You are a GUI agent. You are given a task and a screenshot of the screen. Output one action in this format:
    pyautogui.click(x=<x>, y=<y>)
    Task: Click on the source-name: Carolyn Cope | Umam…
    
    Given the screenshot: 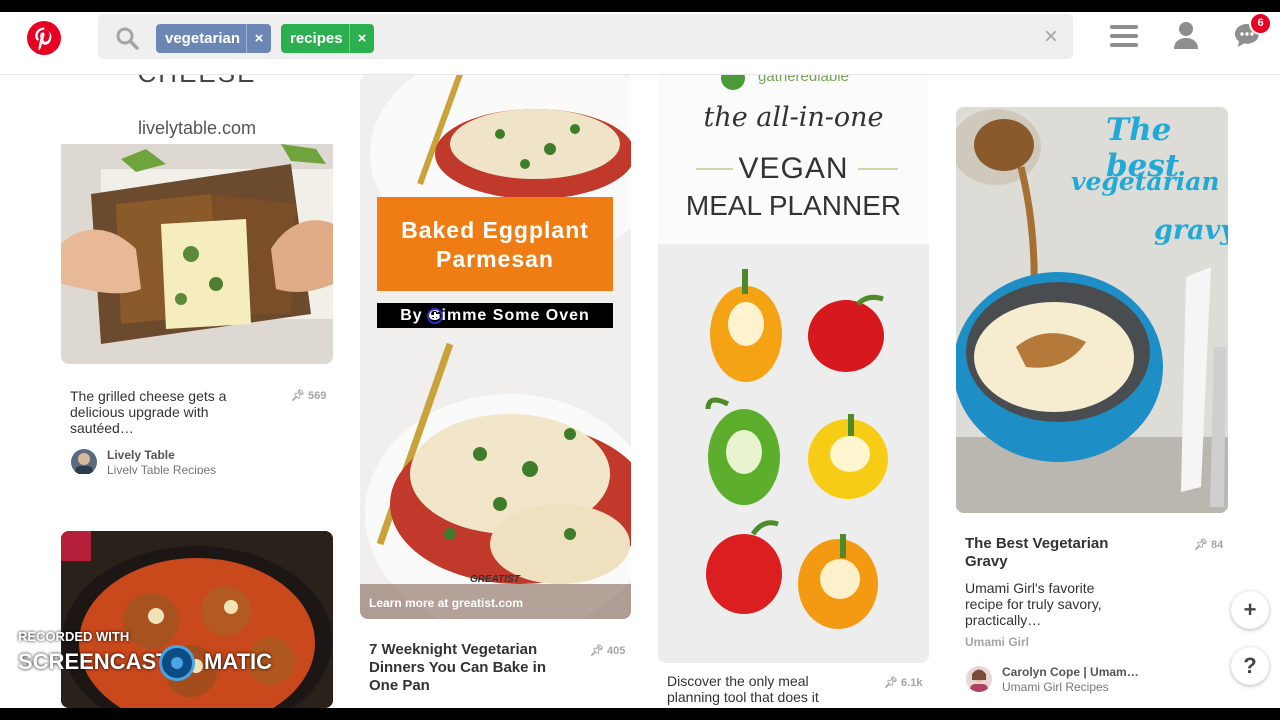 What is the action you would take?
    pyautogui.click(x=1070, y=672)
    